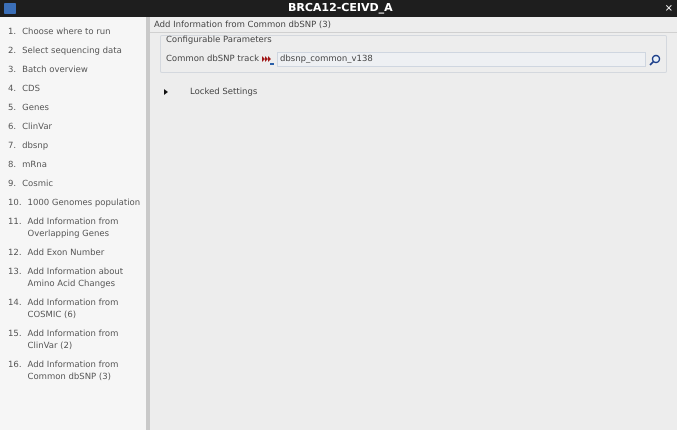 The image size is (677, 430). What do you see at coordinates (73, 203) in the screenshot?
I see `step-item: 10. 1000 Genomes population` at bounding box center [73, 203].